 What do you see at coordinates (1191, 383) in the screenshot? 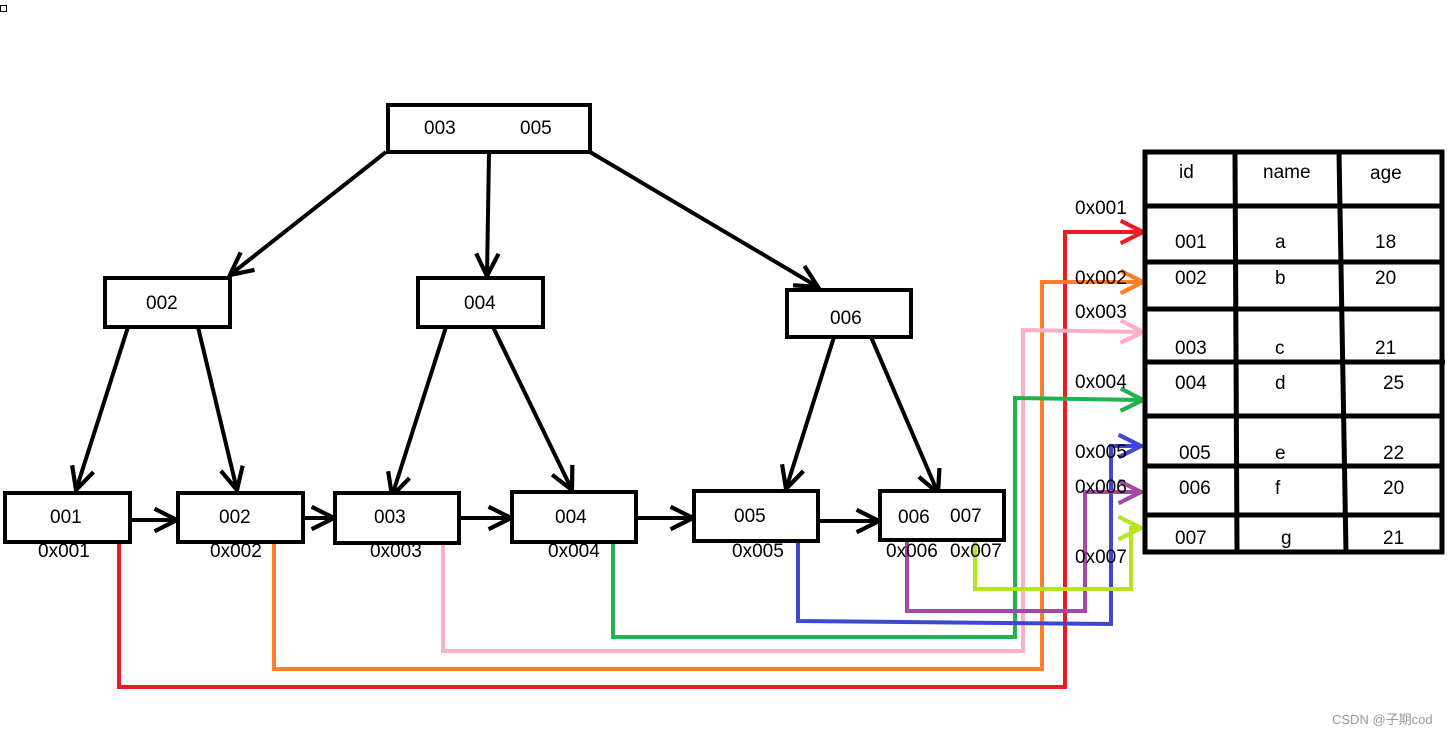
I see `cell-id: 004` at bounding box center [1191, 383].